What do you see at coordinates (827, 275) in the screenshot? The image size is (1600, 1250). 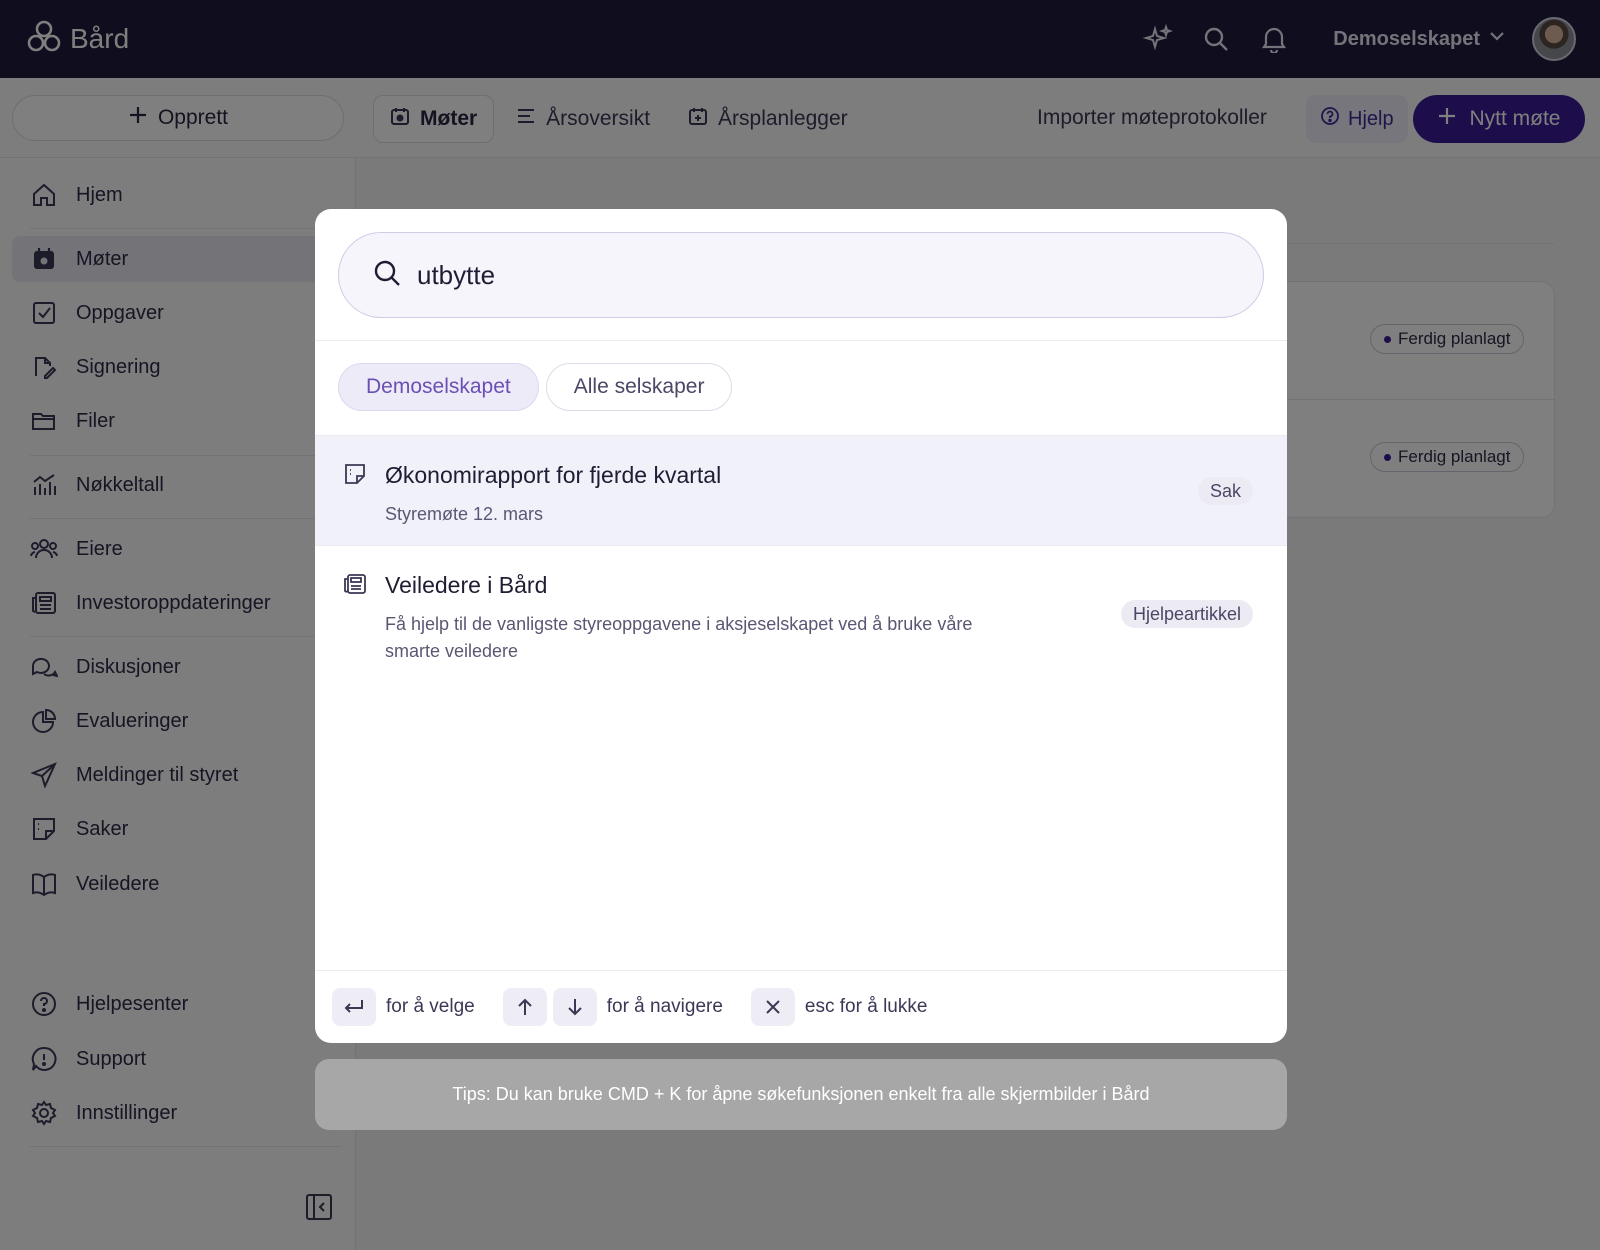 I see `search-input` at bounding box center [827, 275].